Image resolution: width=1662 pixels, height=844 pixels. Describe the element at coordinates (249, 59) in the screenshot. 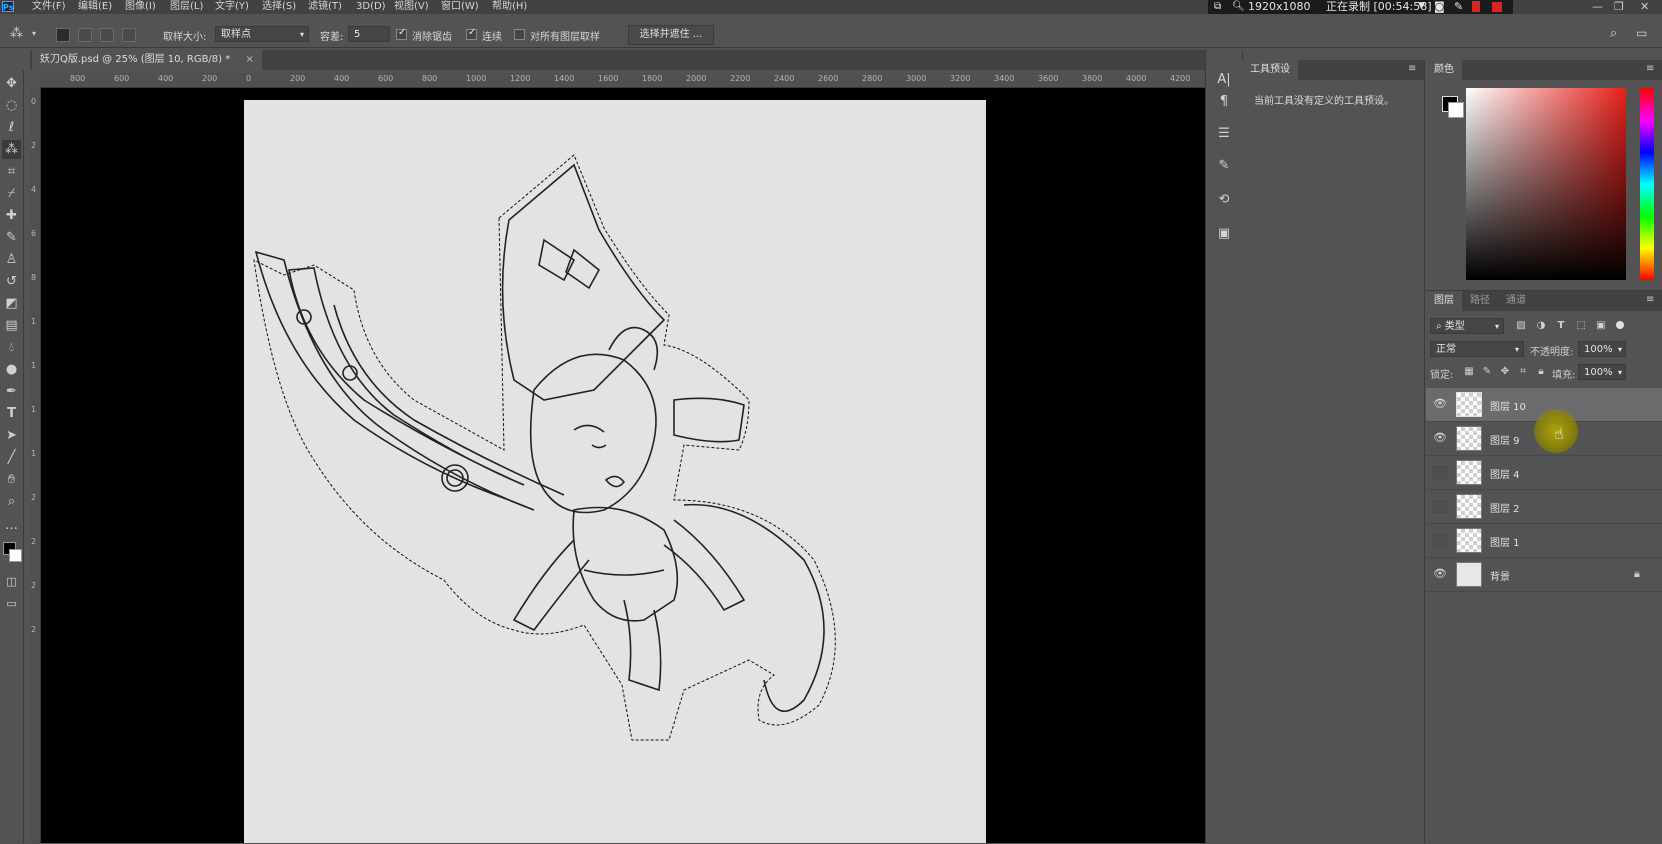

I see `close-tab-icon: ×` at that location.